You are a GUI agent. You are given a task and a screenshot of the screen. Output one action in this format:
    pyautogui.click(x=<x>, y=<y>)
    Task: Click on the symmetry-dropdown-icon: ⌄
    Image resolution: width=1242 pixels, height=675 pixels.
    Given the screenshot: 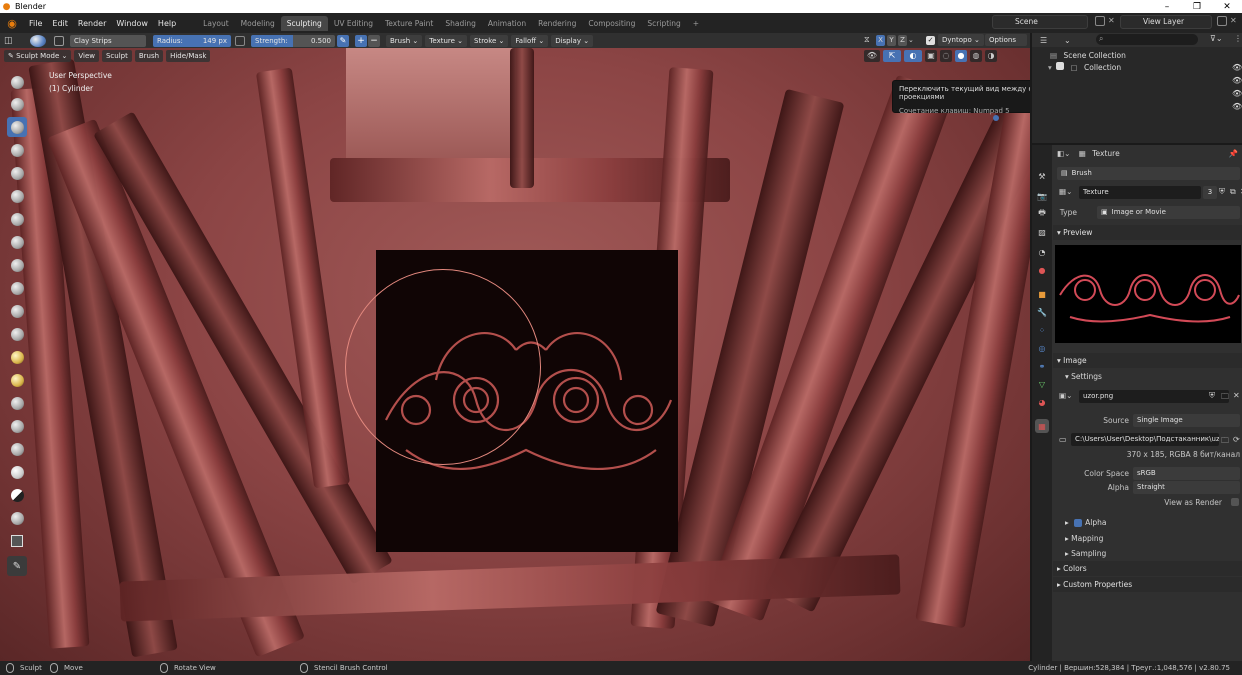 What is the action you would take?
    pyautogui.click(x=912, y=40)
    